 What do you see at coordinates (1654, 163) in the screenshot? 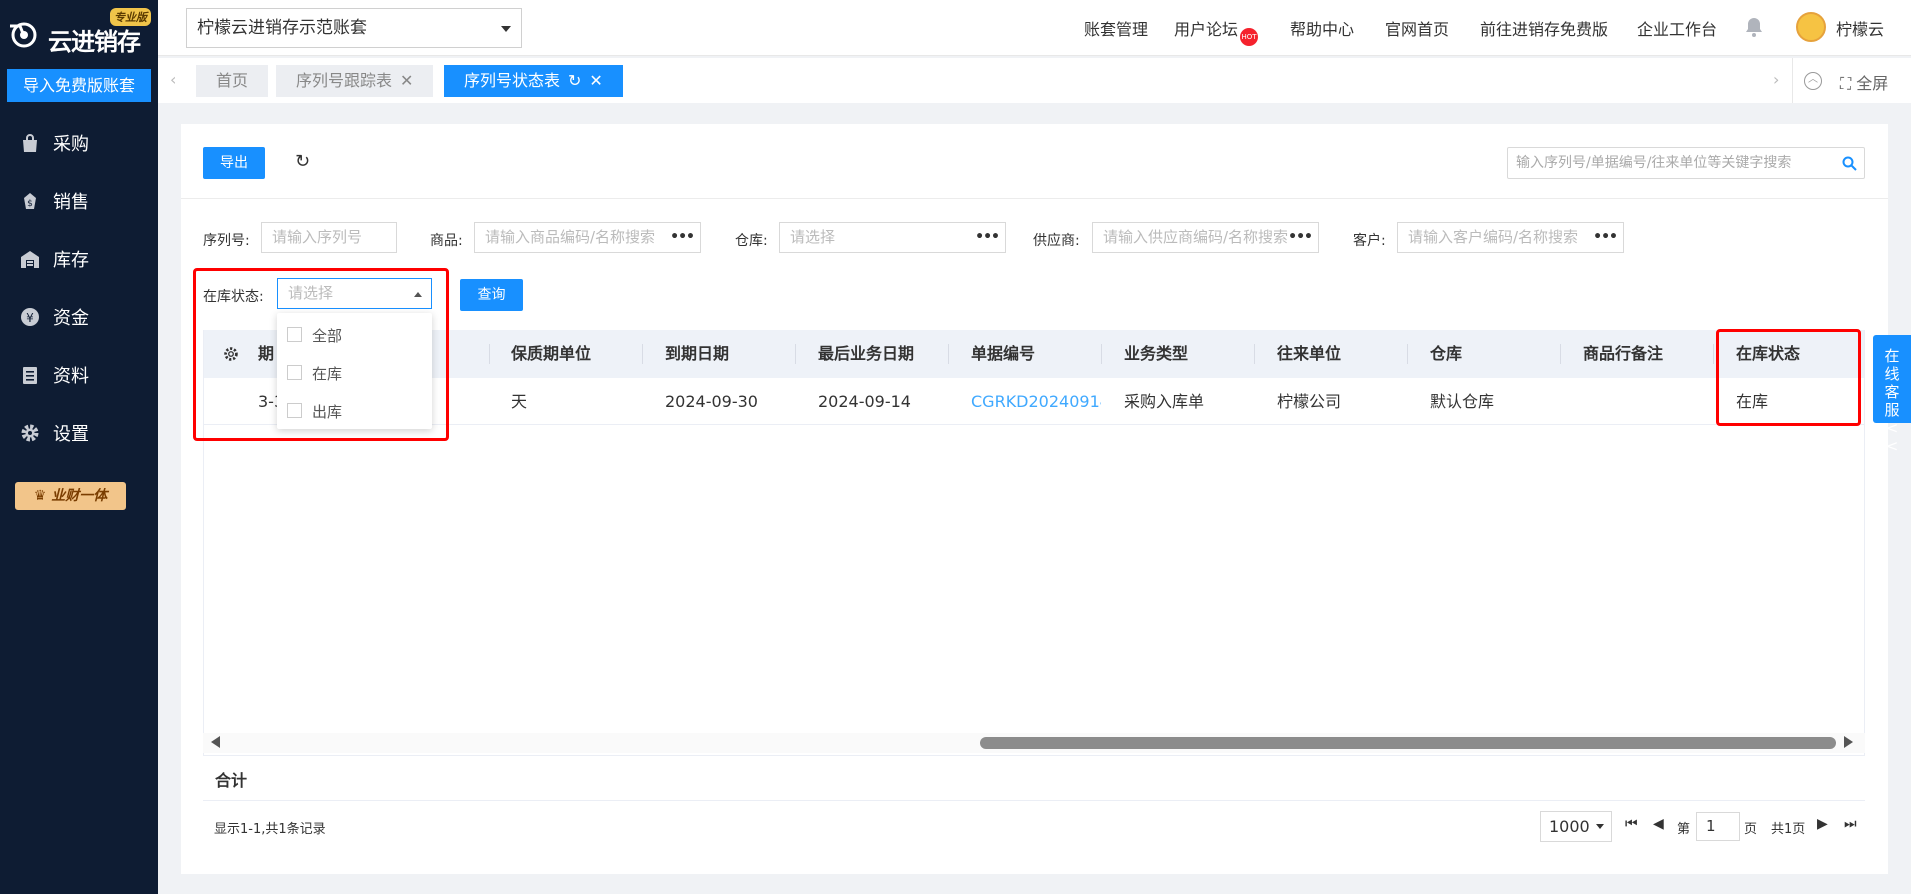
I see `search-placeholder: 输入序列号/单据编号/往来单位等关键字搜索` at bounding box center [1654, 163].